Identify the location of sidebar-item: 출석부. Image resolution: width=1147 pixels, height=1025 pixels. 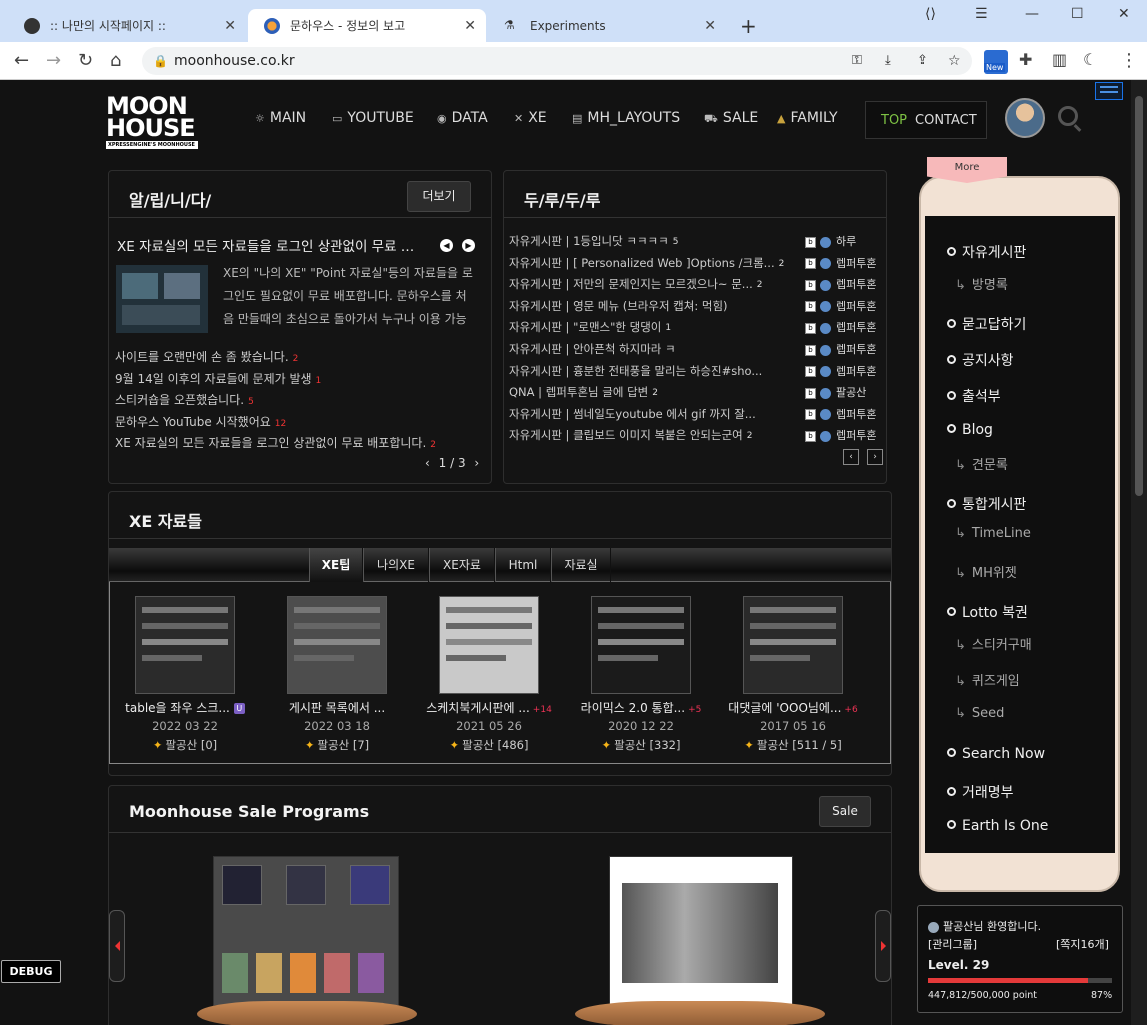
(974, 396).